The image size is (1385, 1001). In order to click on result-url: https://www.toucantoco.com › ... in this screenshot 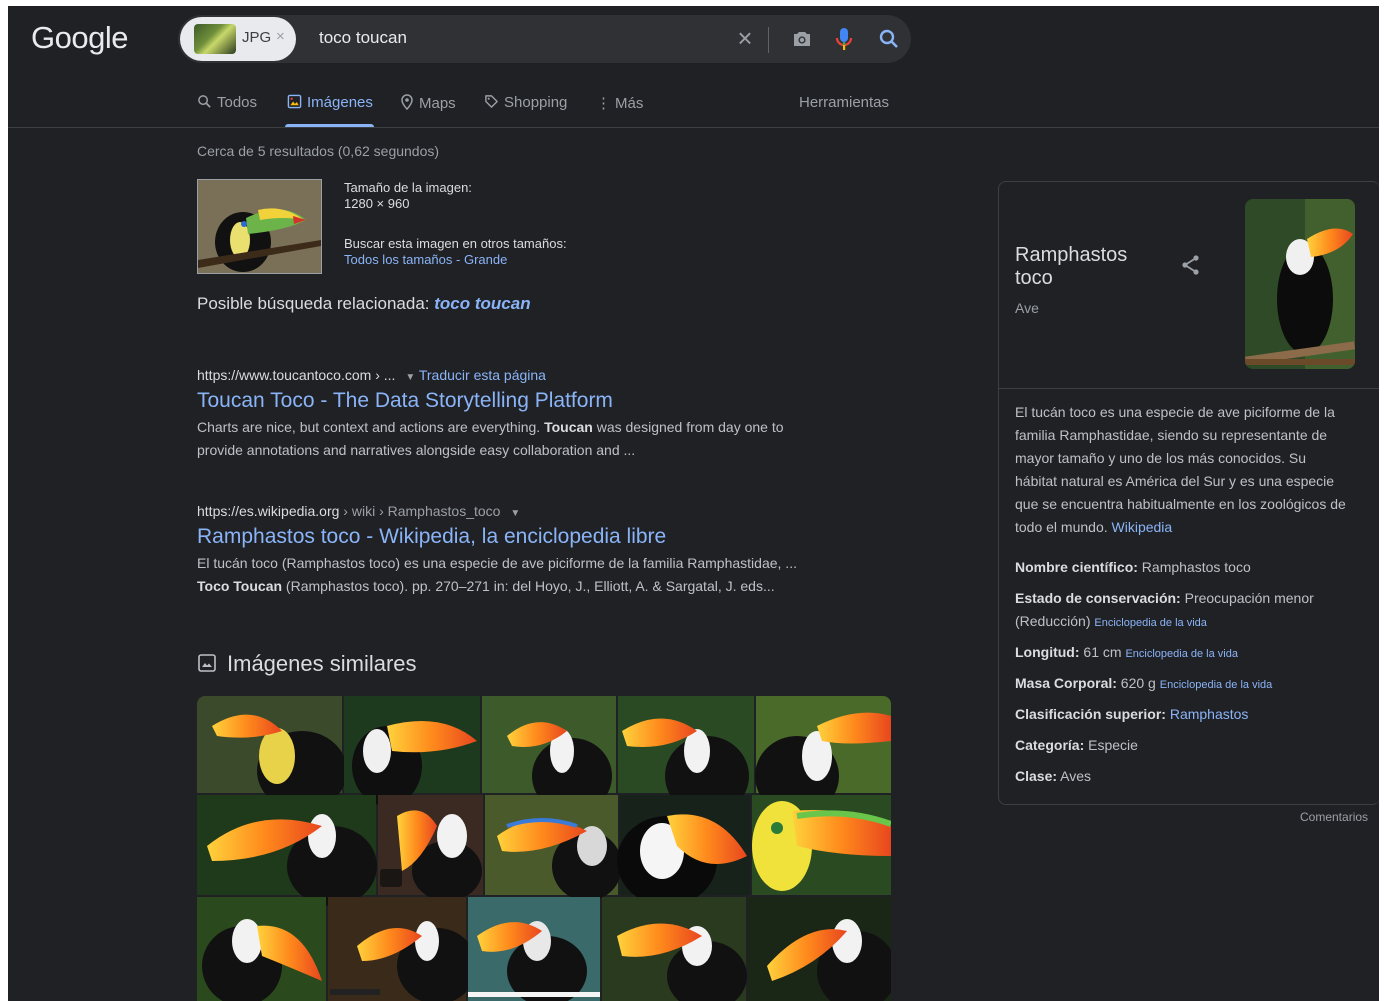, I will do `click(296, 375)`.